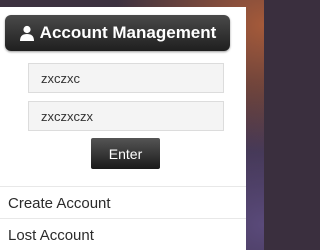 Image resolution: width=320 pixels, height=250 pixels. Describe the element at coordinates (126, 78) in the screenshot. I see `username-field` at that location.